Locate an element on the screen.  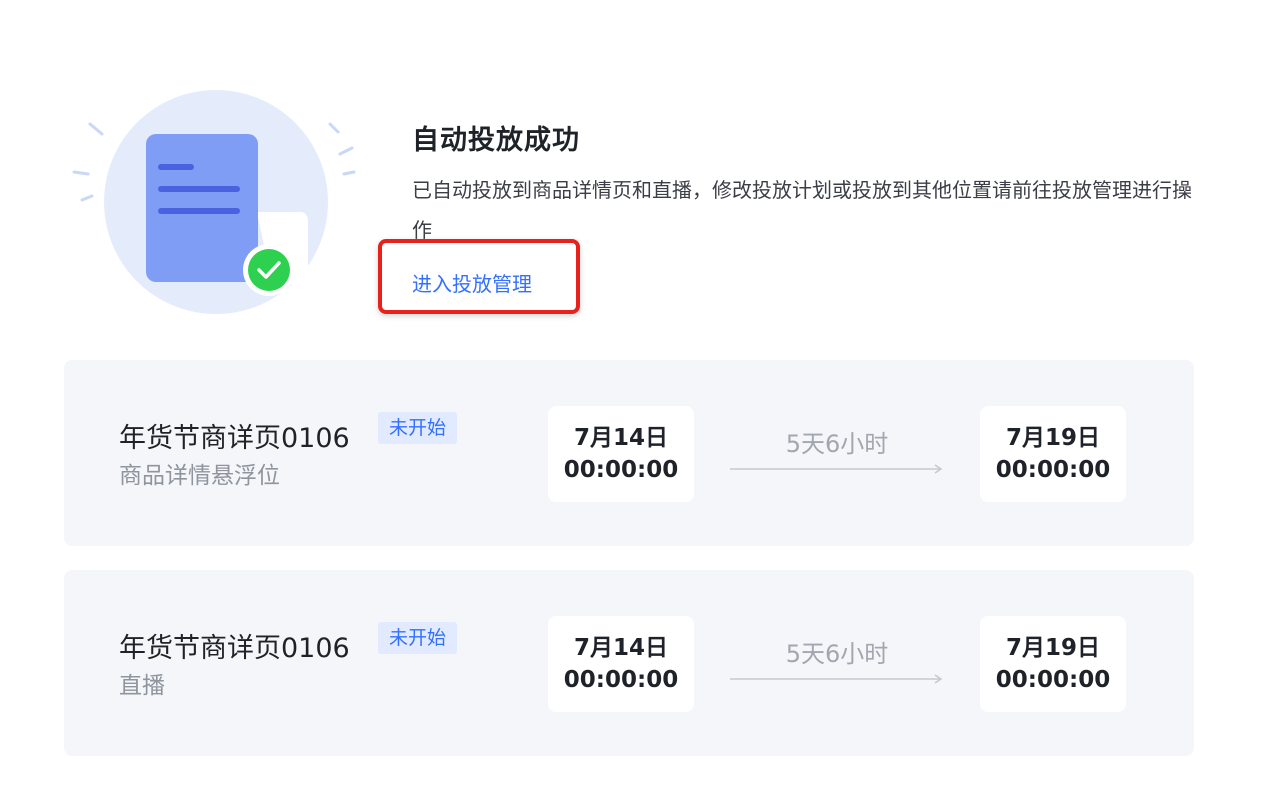
success-title: 自动投放成功 is located at coordinates (496, 140).